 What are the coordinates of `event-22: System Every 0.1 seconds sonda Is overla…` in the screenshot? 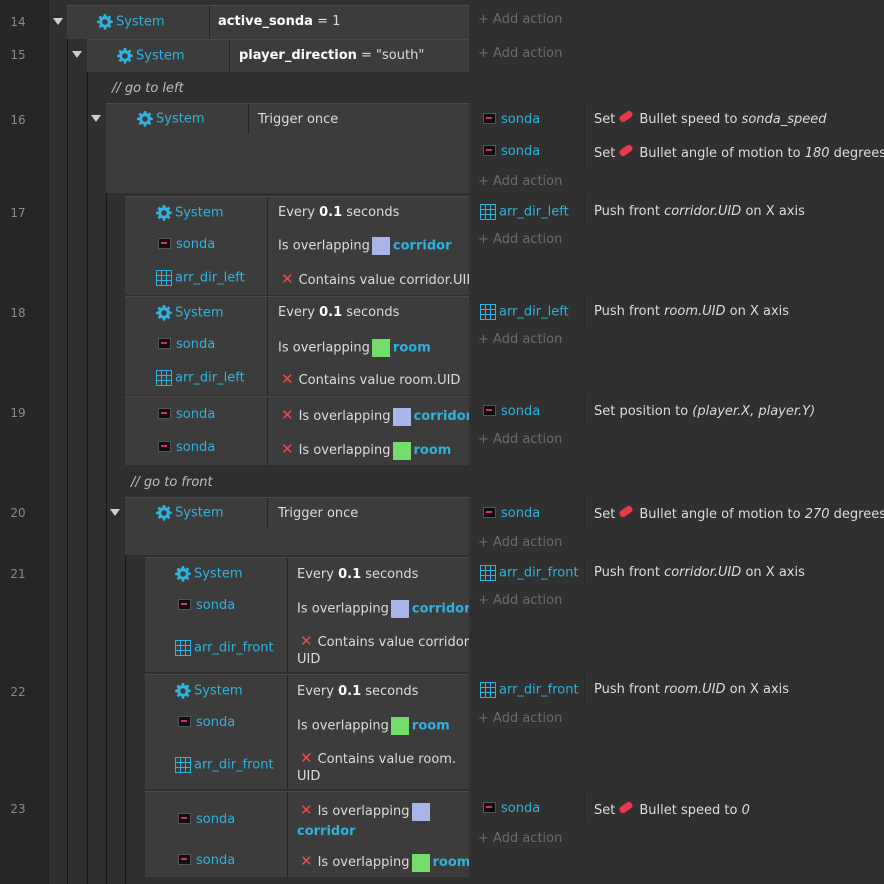 It's located at (307, 731).